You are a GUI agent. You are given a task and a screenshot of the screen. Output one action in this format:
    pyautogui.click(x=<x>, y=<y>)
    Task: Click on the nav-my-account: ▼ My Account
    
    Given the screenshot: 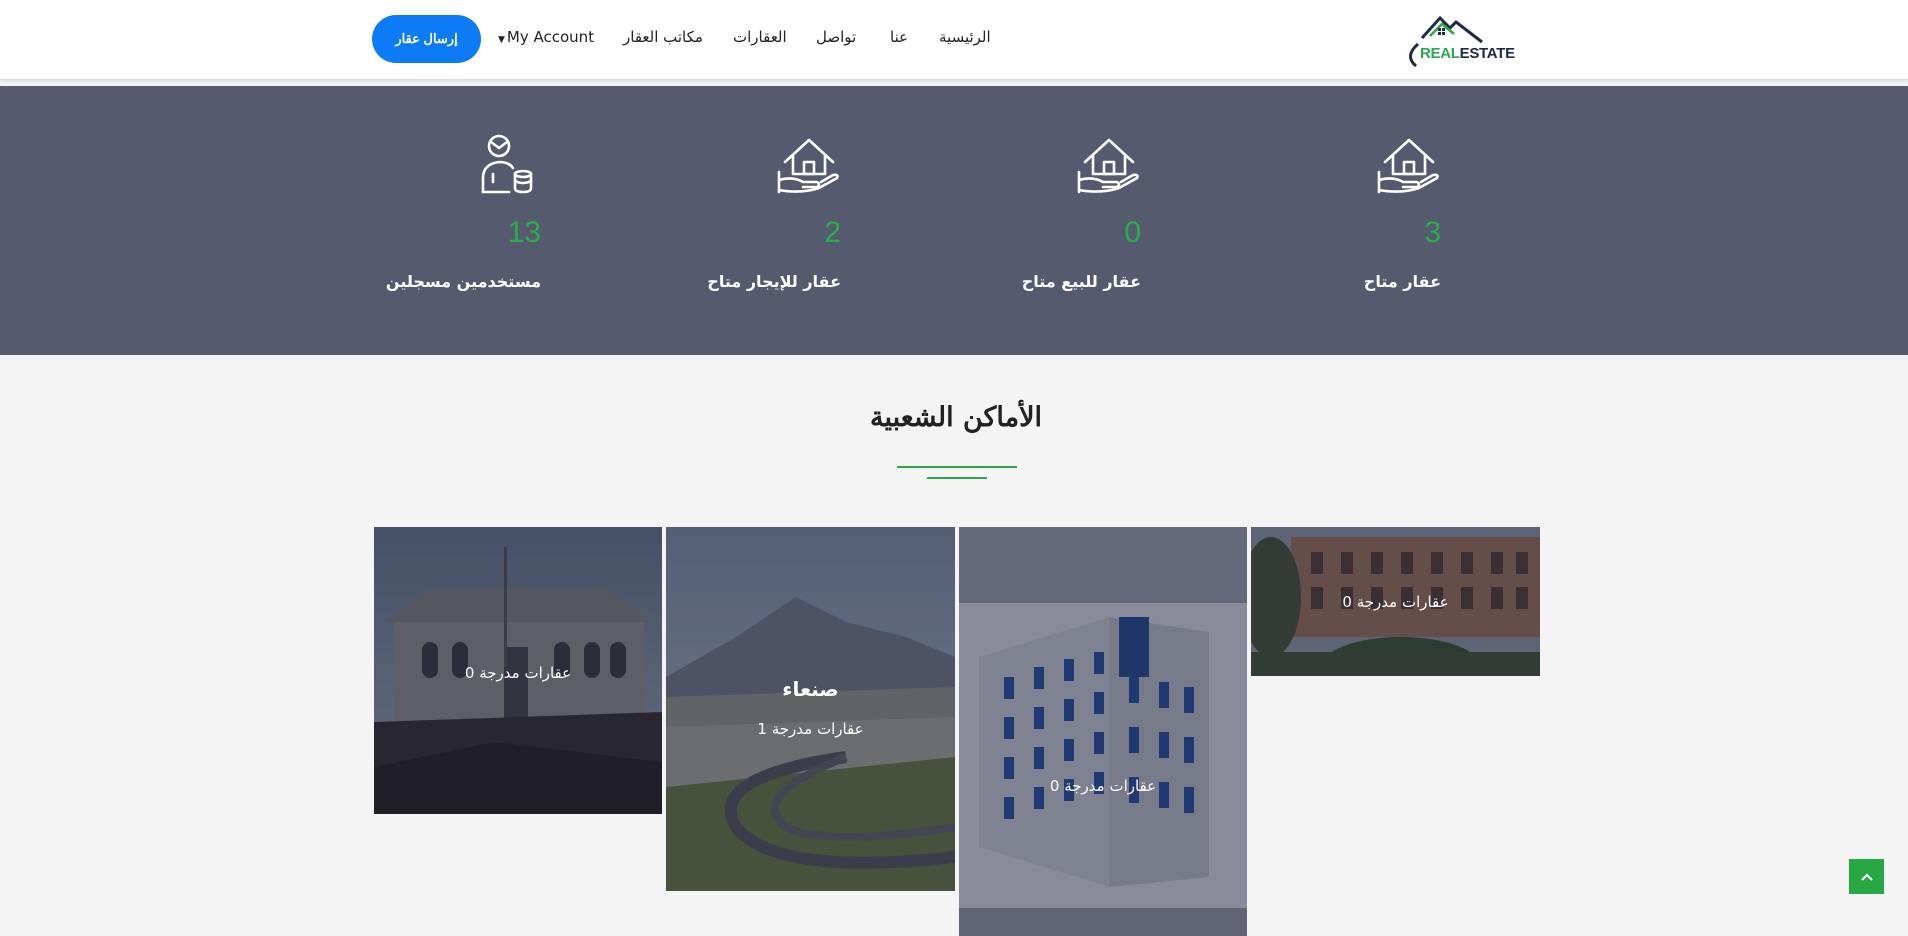 What is the action you would take?
    pyautogui.click(x=546, y=37)
    